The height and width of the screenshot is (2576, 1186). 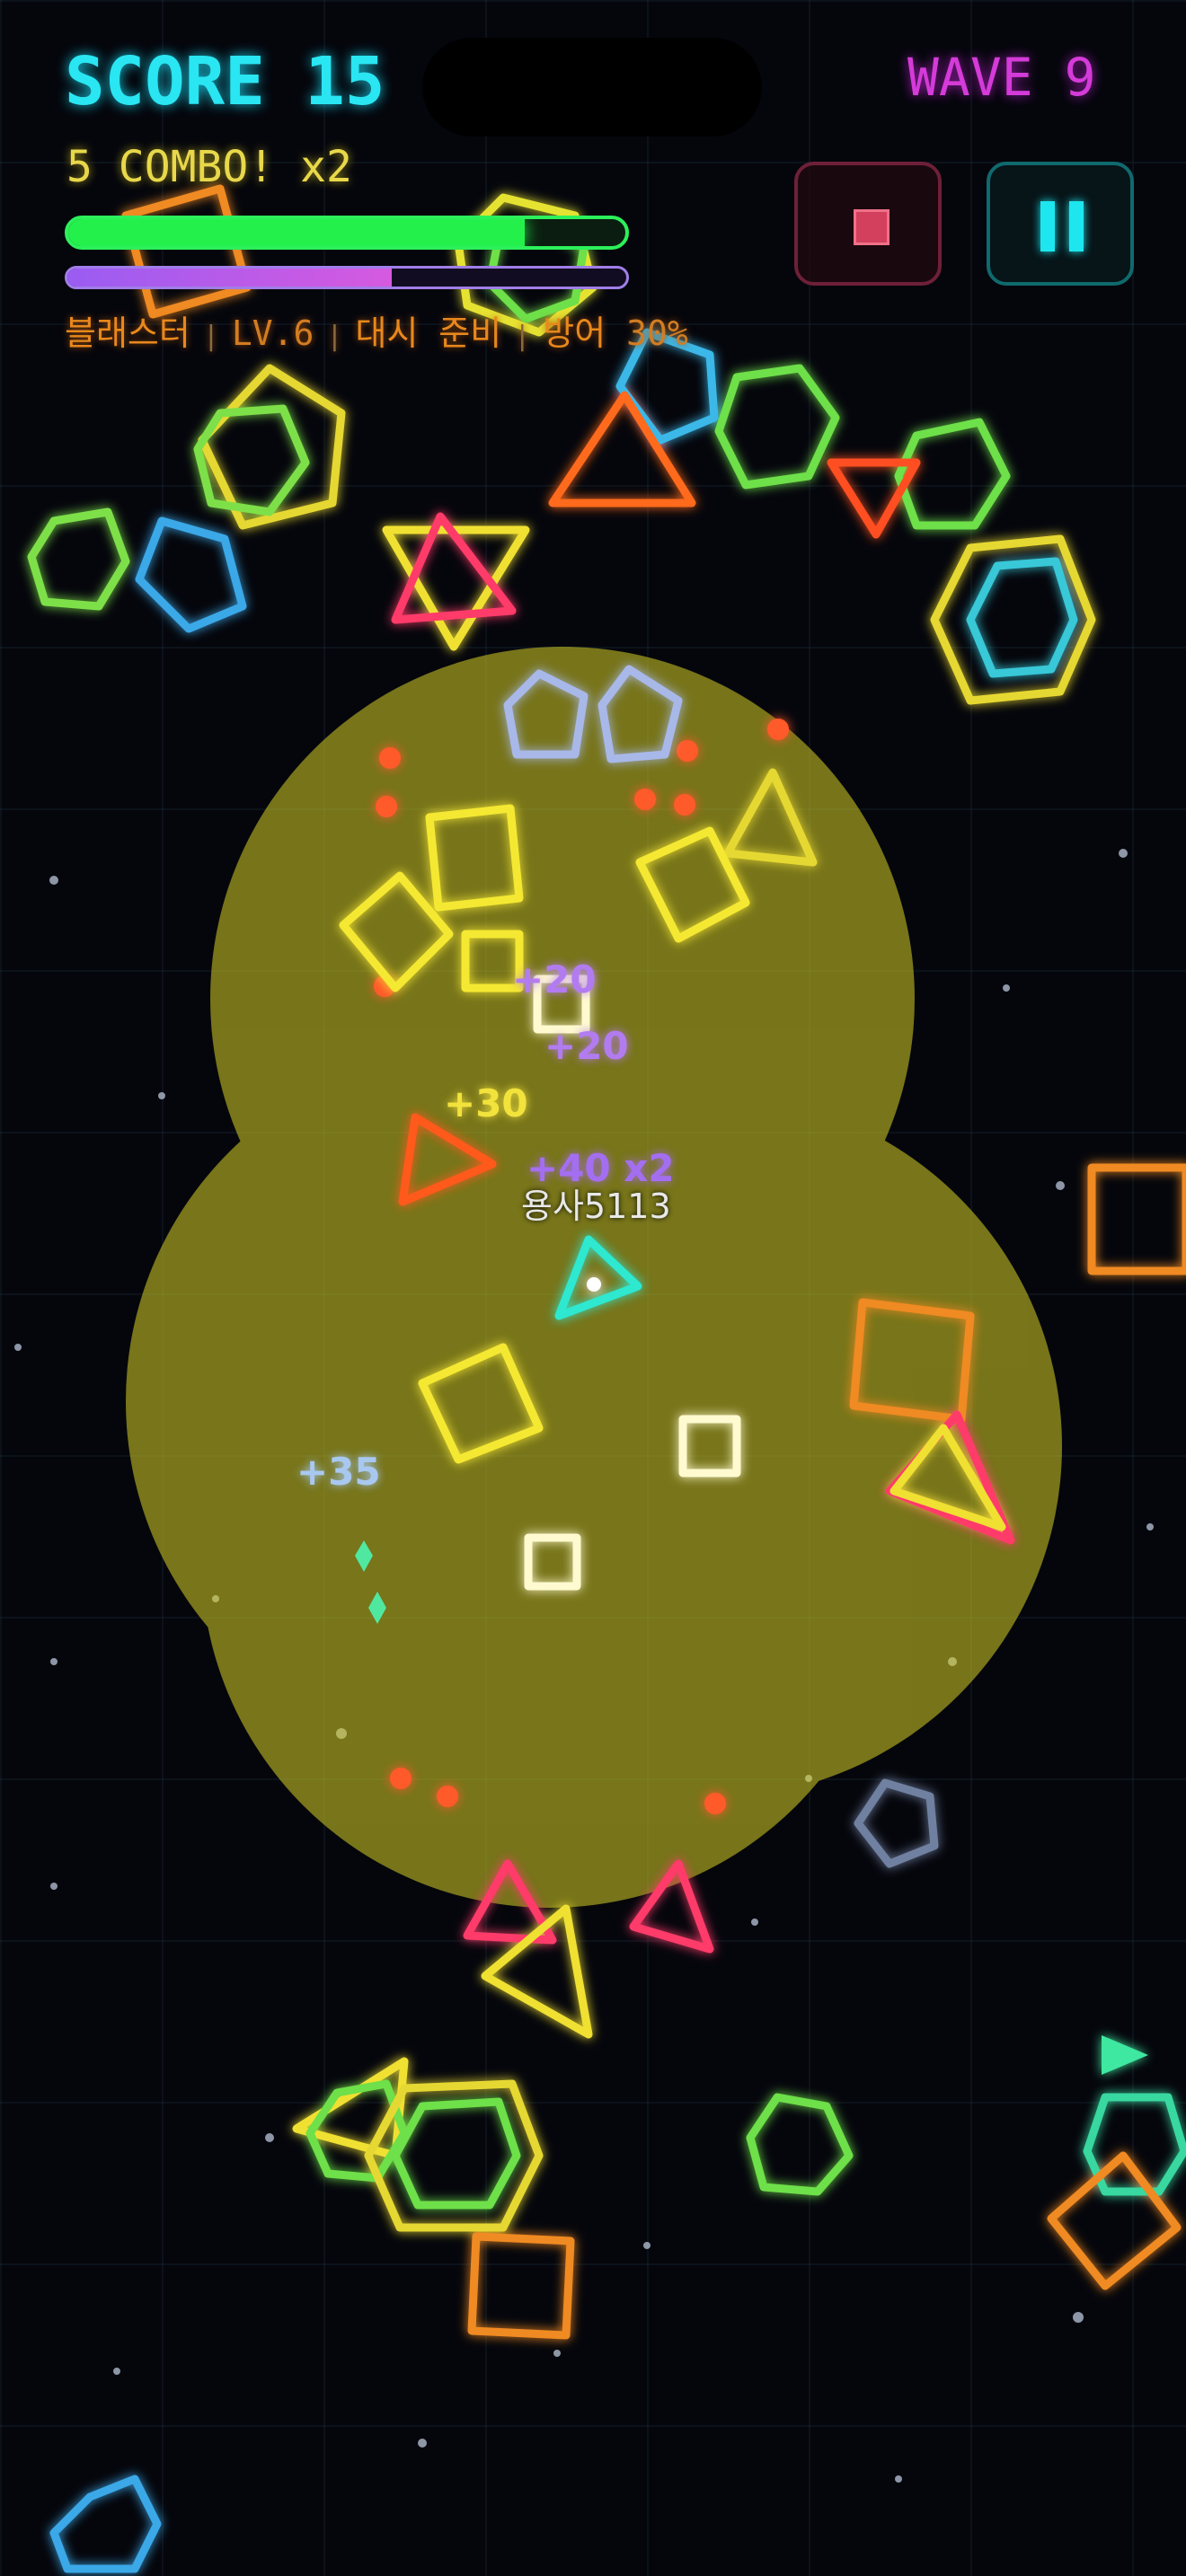 What do you see at coordinates (486, 1103) in the screenshot?
I see `score-popup: +30` at bounding box center [486, 1103].